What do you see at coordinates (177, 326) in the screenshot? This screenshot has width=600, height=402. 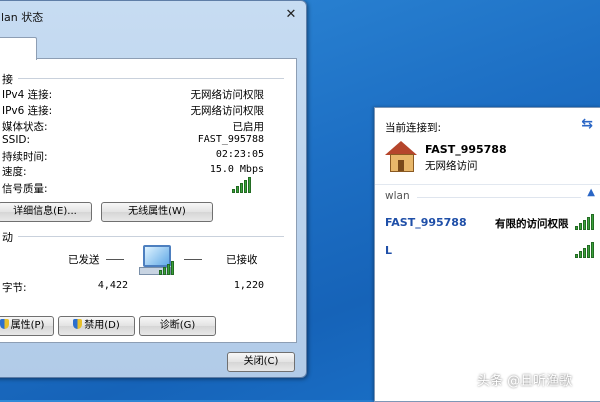 I see `diagnose-button: 诊断(G)` at bounding box center [177, 326].